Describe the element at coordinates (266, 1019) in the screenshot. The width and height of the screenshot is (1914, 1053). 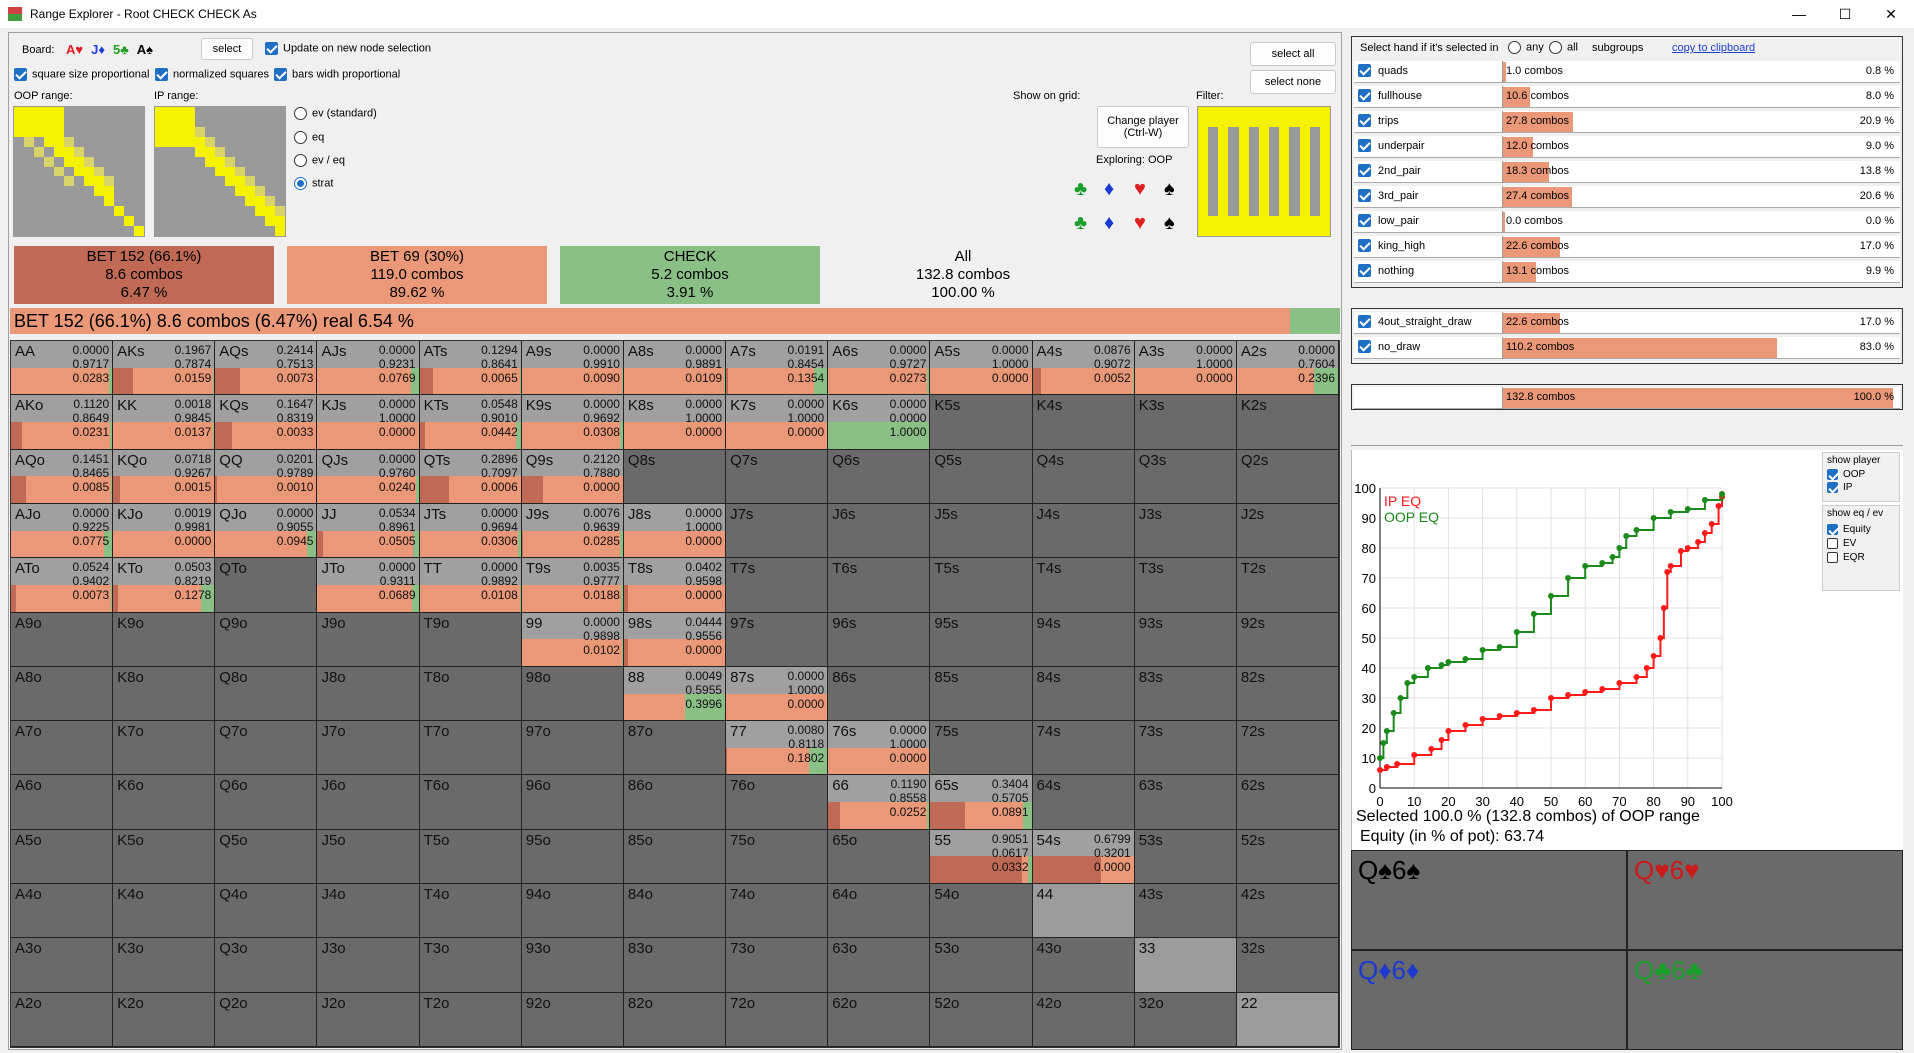
I see `hand-cell: Q2o` at that location.